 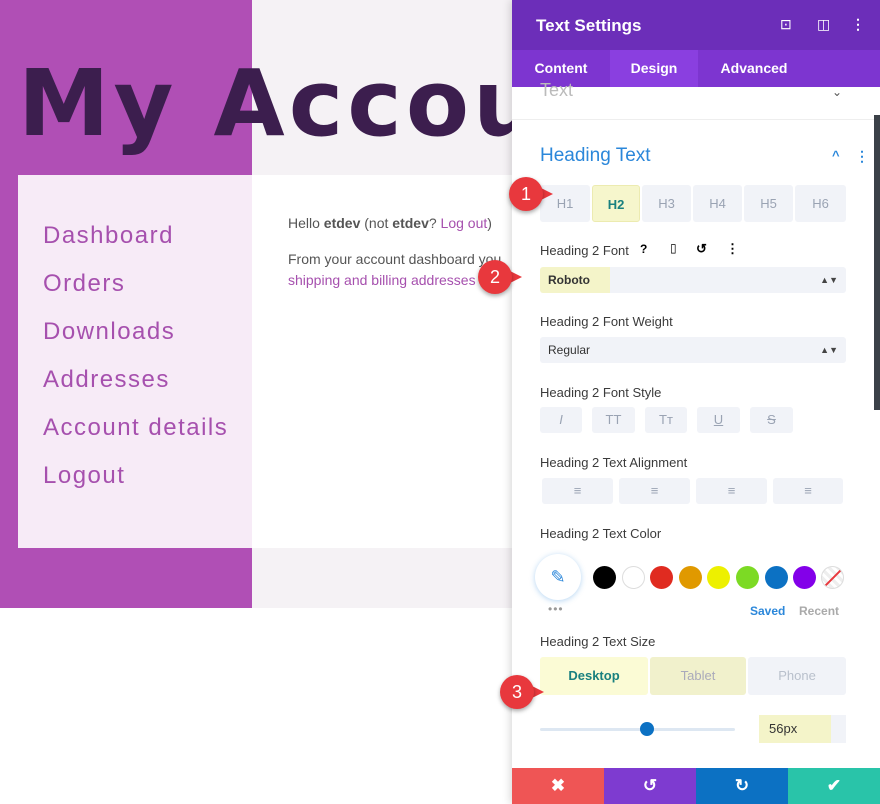 I want to click on hello-end: ), so click(x=489, y=223).